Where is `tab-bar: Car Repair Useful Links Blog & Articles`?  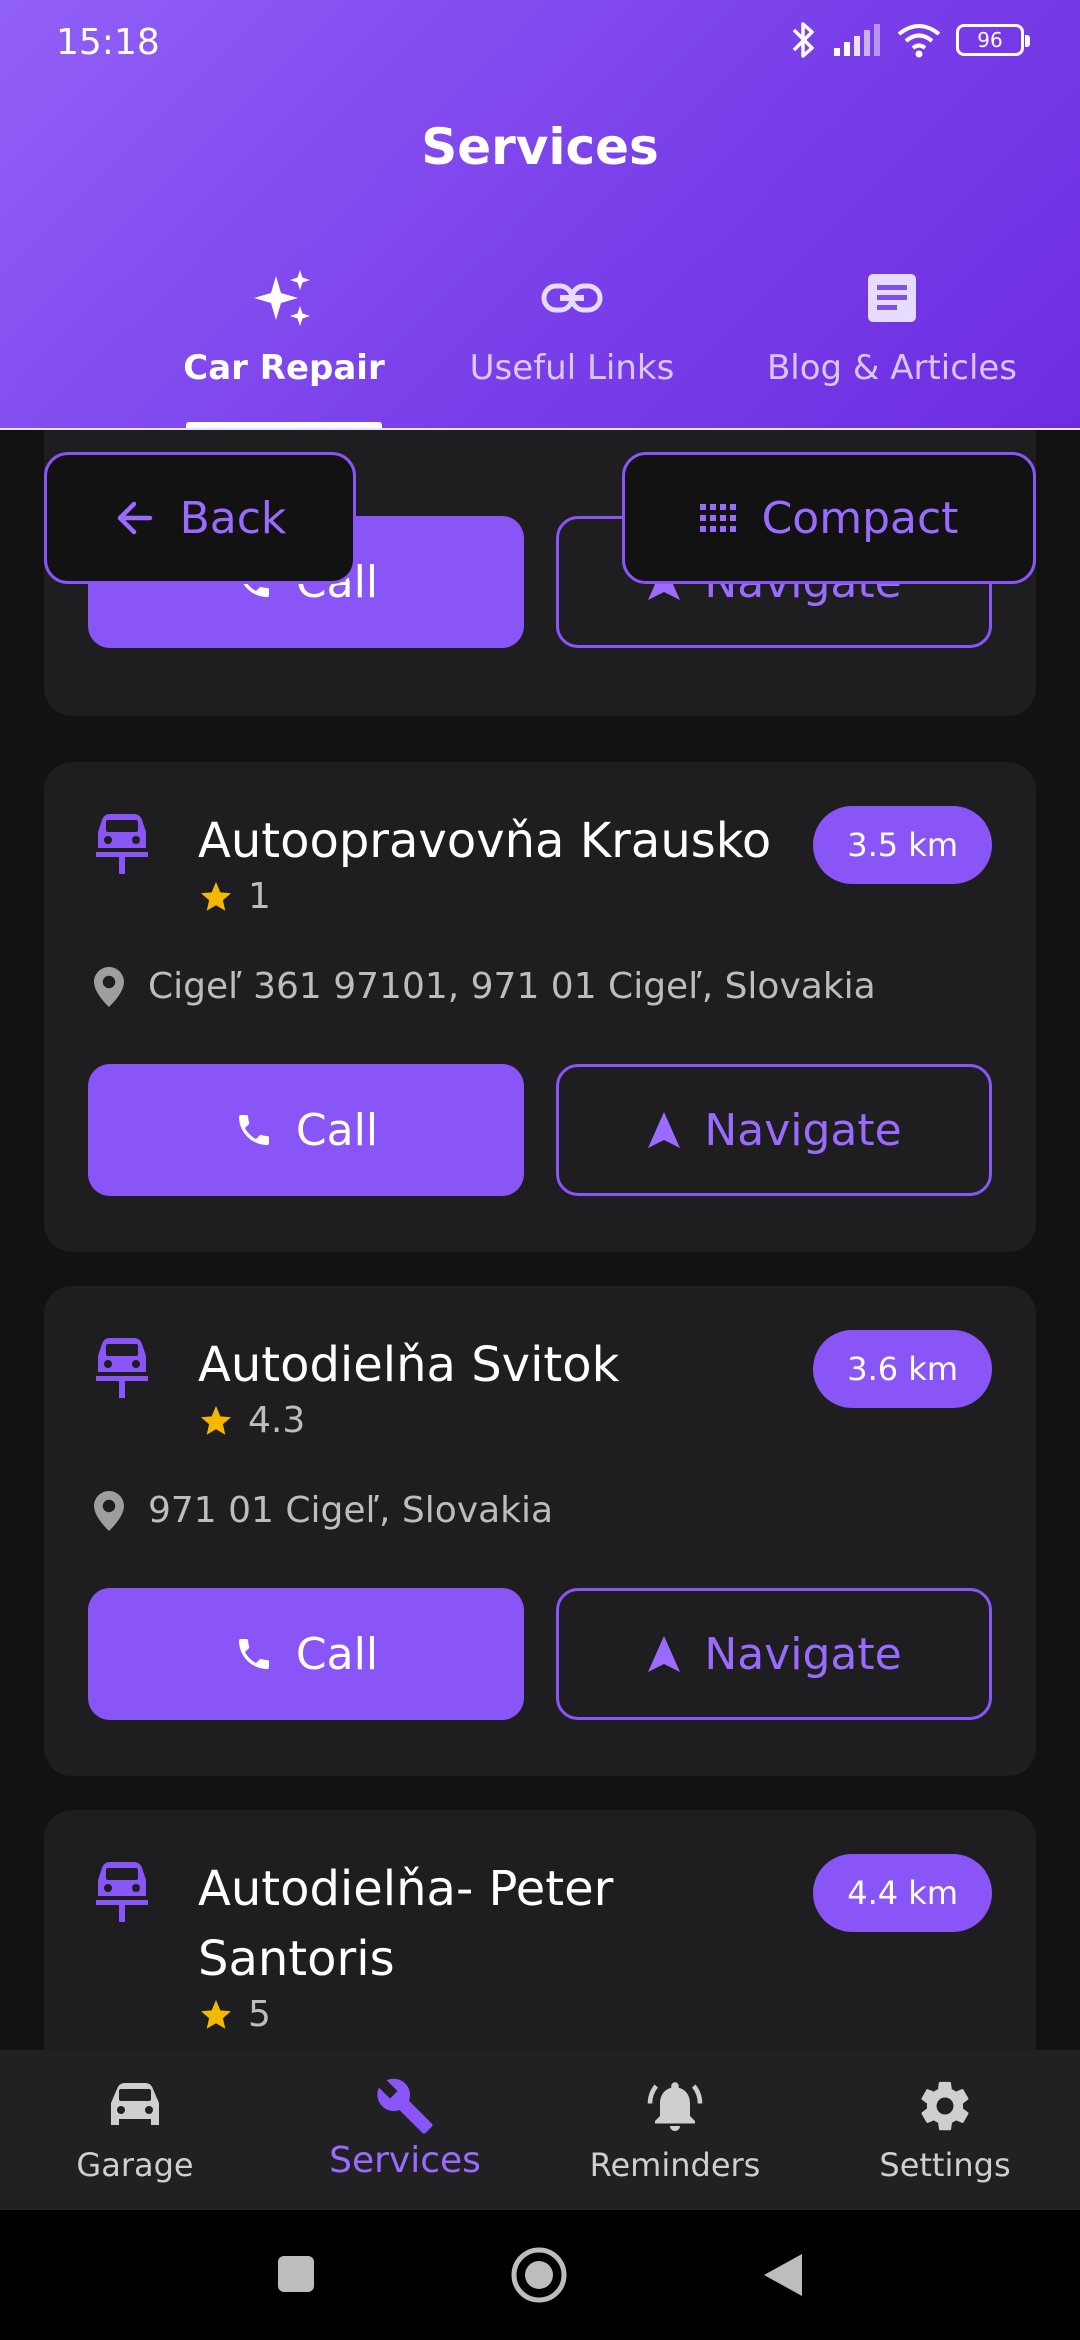 tab-bar: Car Repair Useful Links Blog & Articles is located at coordinates (540, 344).